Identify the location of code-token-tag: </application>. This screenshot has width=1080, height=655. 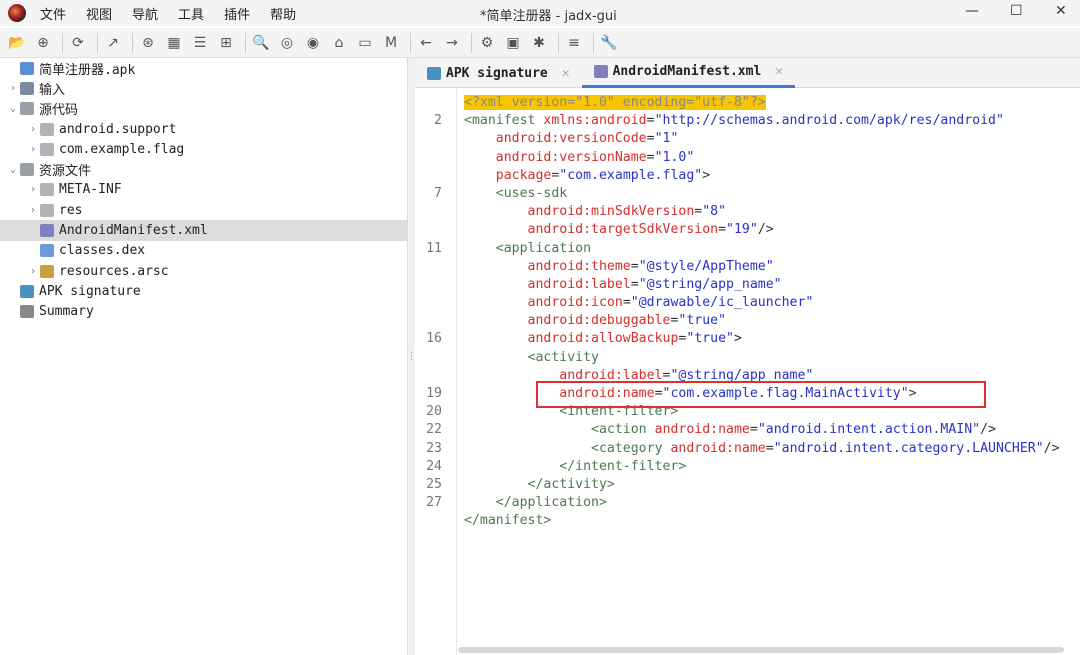
(551, 503).